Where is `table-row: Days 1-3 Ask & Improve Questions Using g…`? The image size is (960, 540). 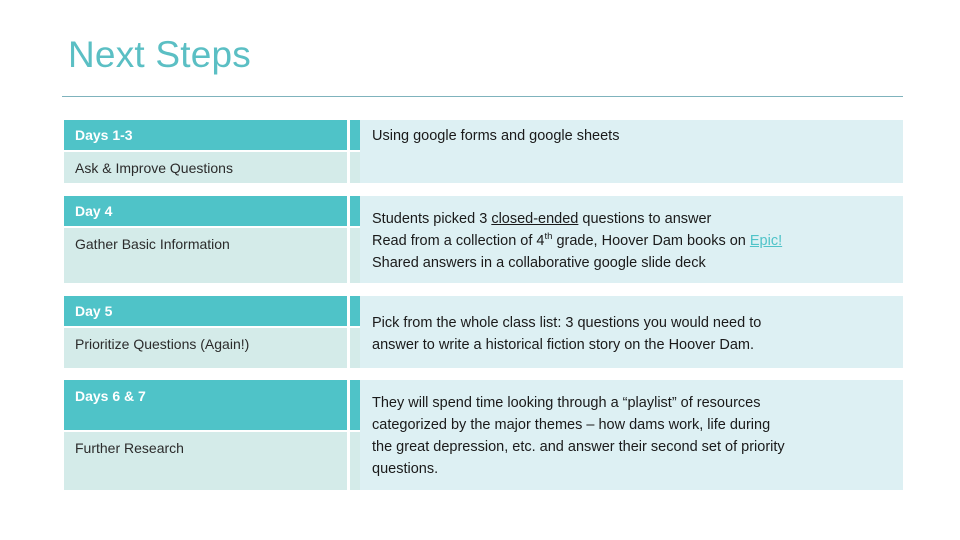 table-row: Days 1-3 Ask & Improve Questions Using g… is located at coordinates (483, 151).